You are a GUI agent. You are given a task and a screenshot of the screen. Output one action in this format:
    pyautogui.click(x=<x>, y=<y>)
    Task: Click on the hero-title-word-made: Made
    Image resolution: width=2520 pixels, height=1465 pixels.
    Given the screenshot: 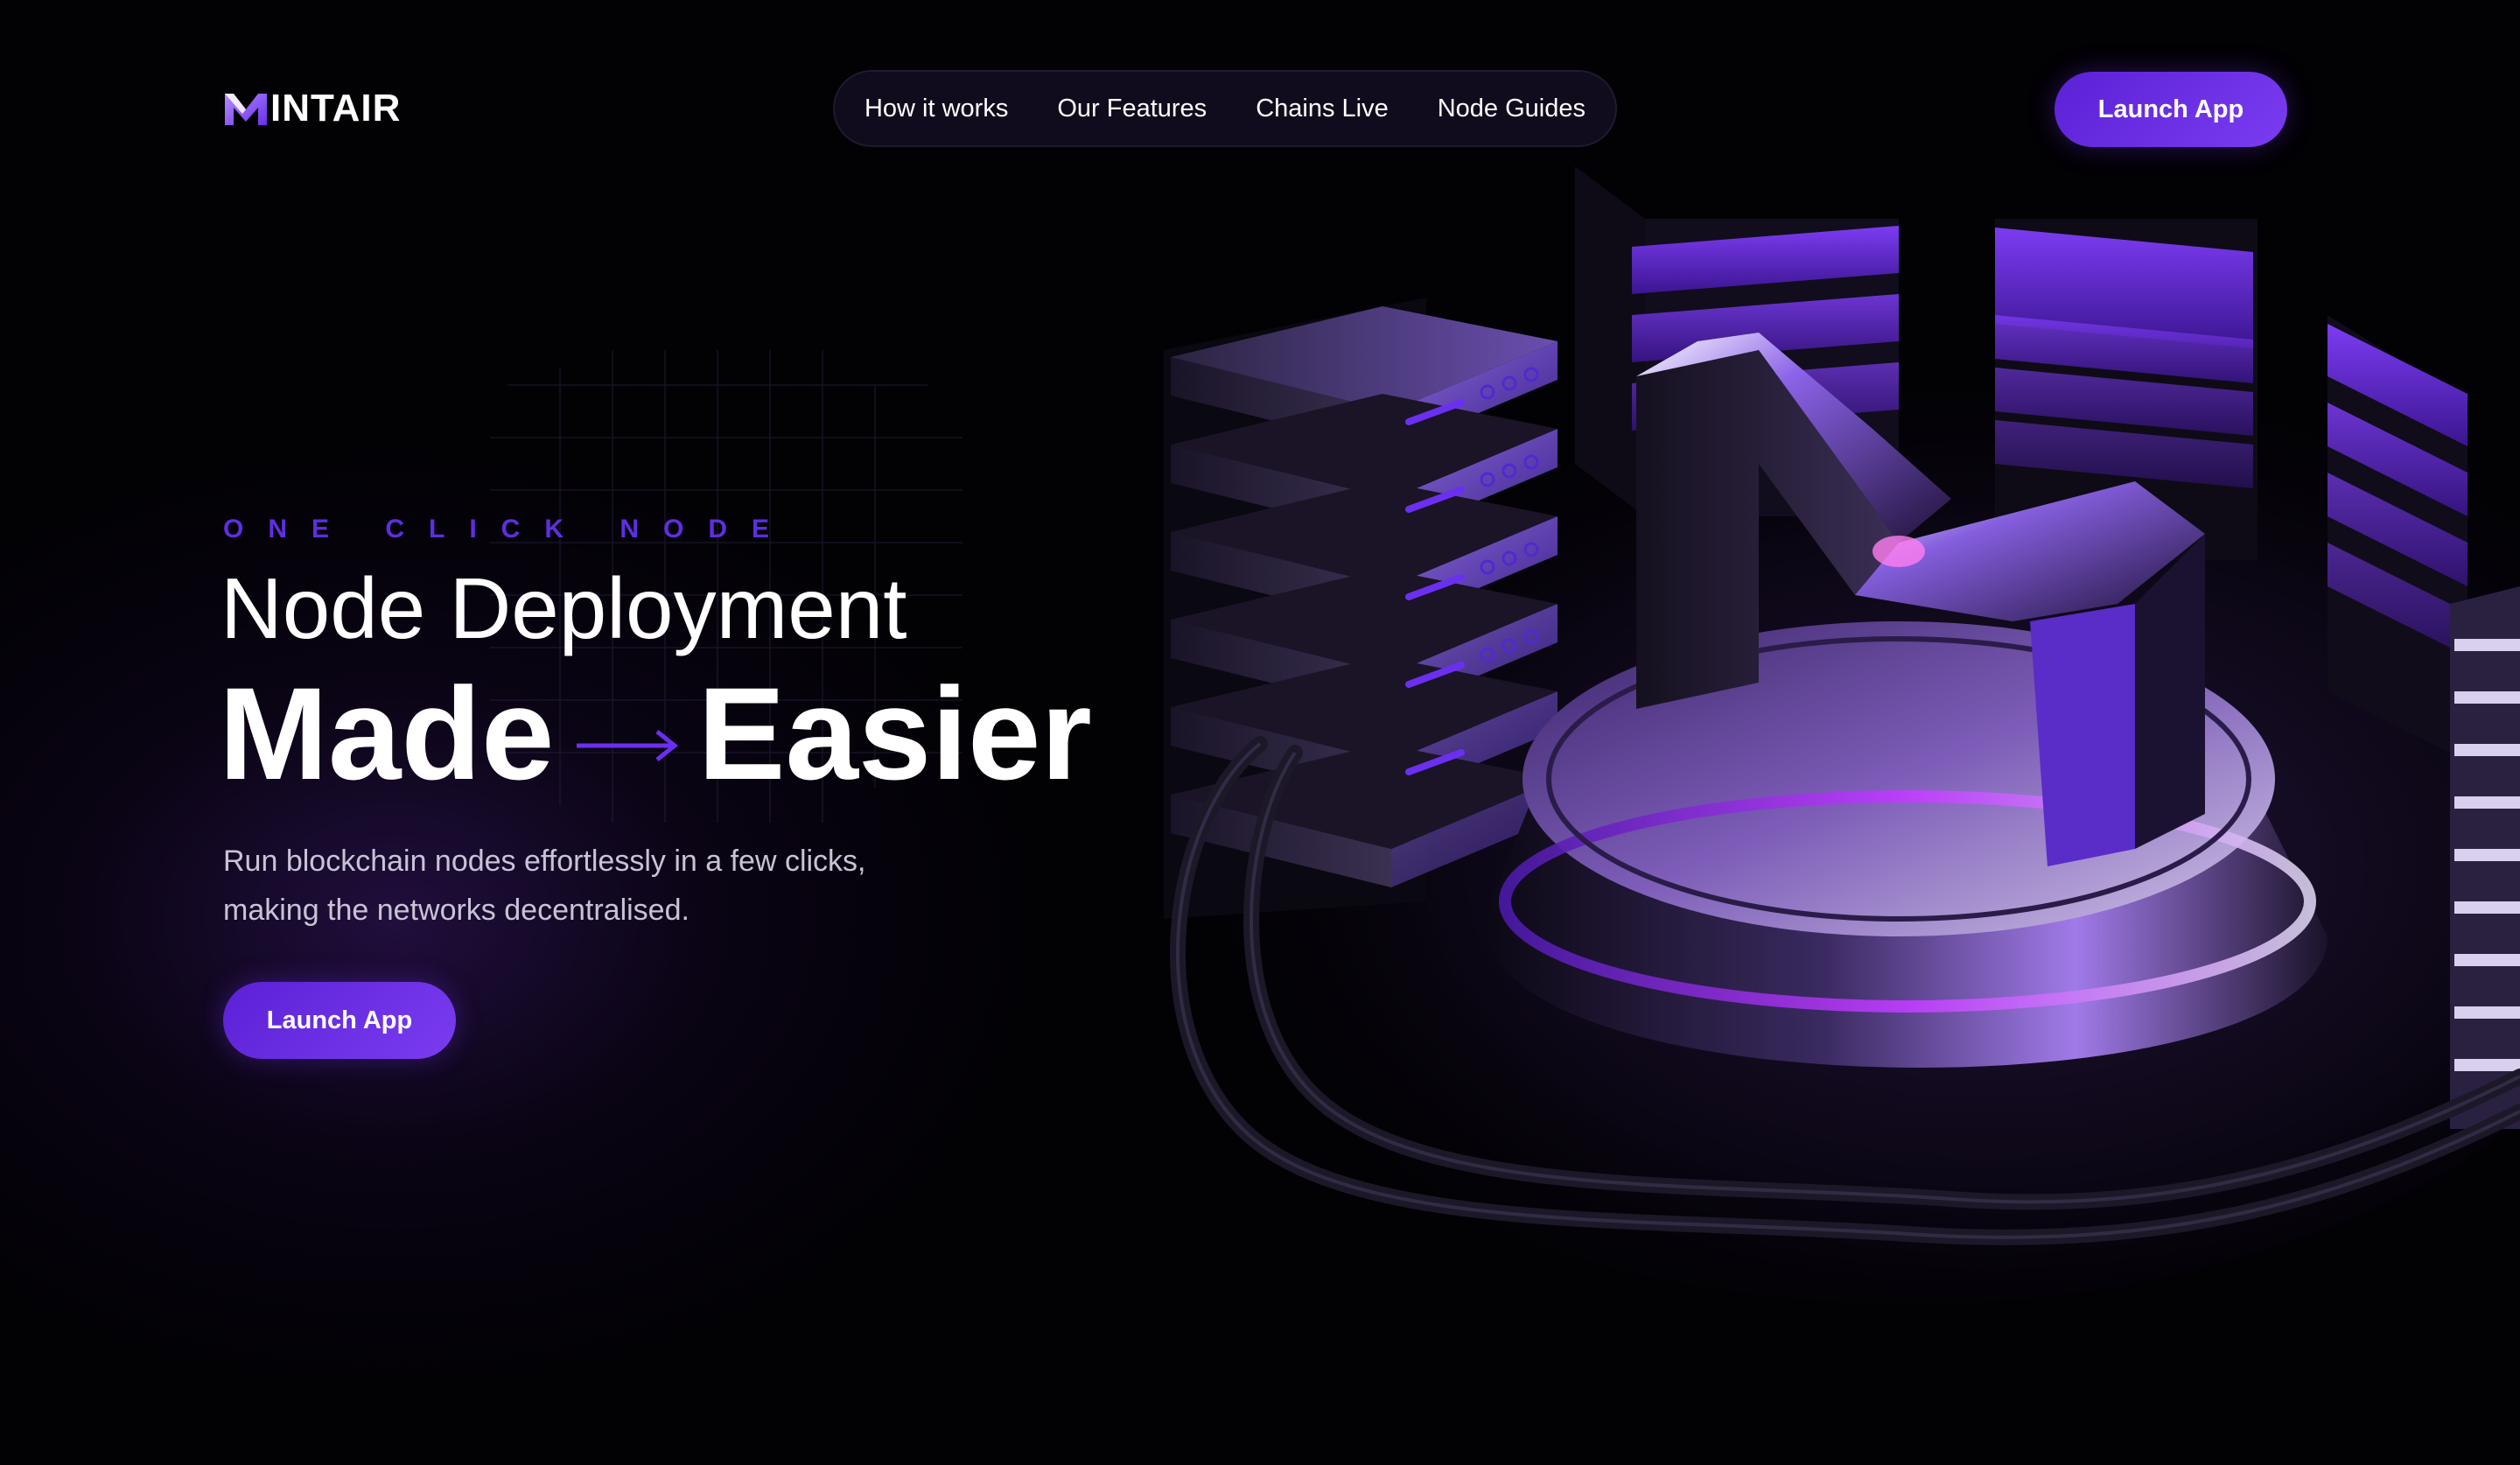 What is the action you would take?
    pyautogui.click(x=387, y=733)
    